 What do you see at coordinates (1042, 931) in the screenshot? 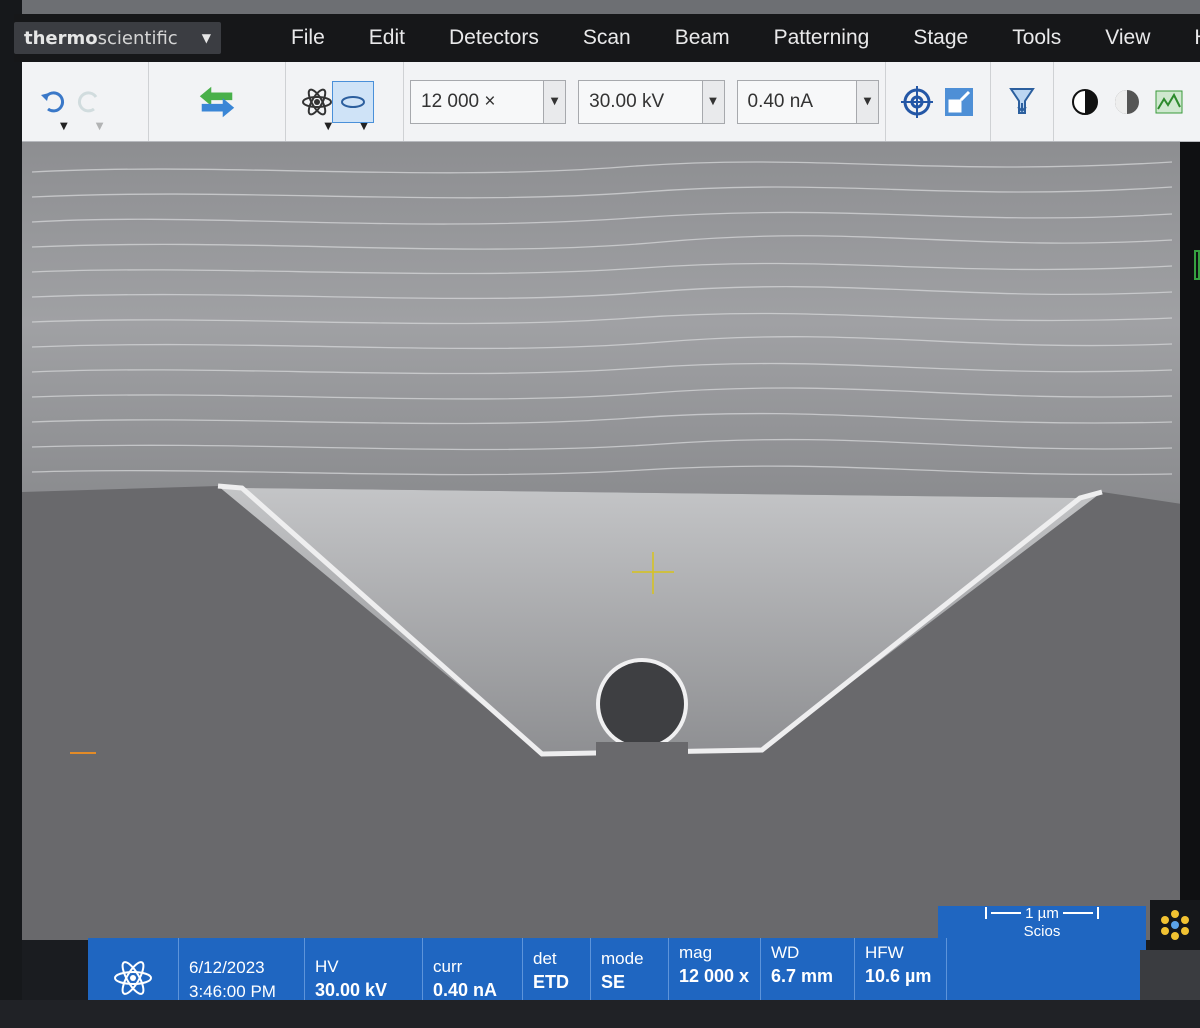
I see `instrument-name: Scios` at bounding box center [1042, 931].